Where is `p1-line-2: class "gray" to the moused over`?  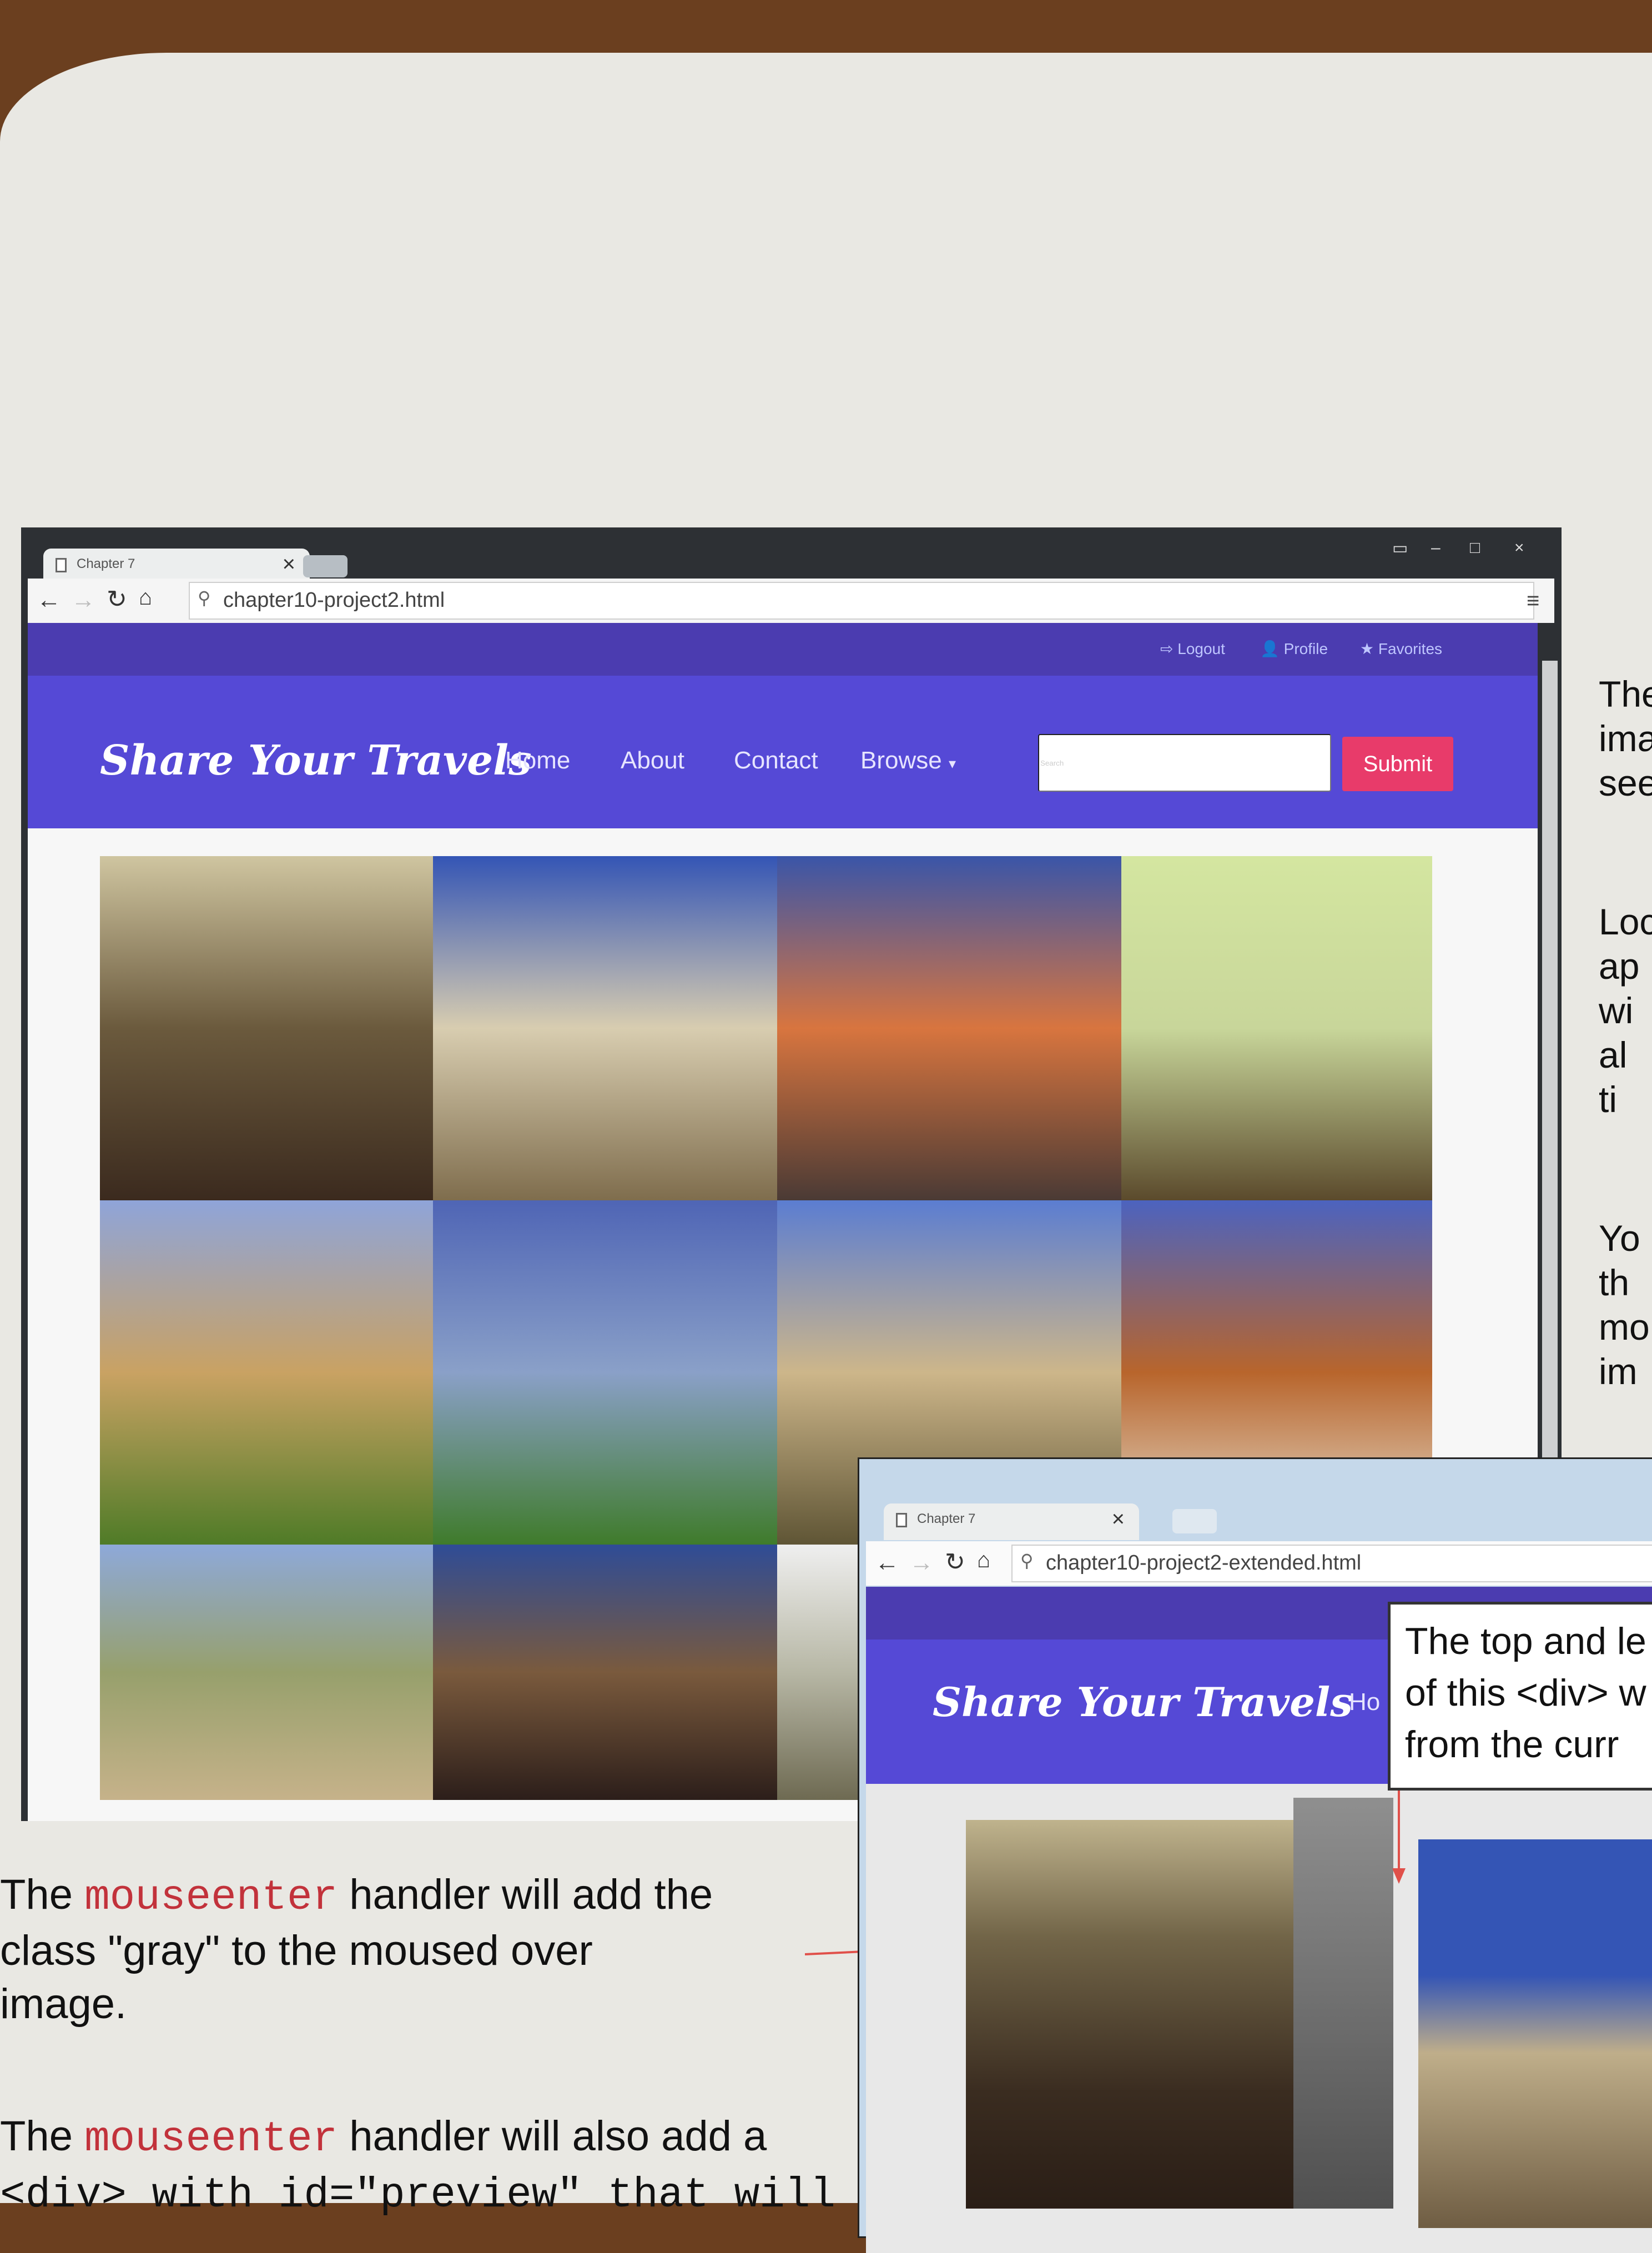 p1-line-2: class "gray" to the moused over is located at coordinates (296, 1951).